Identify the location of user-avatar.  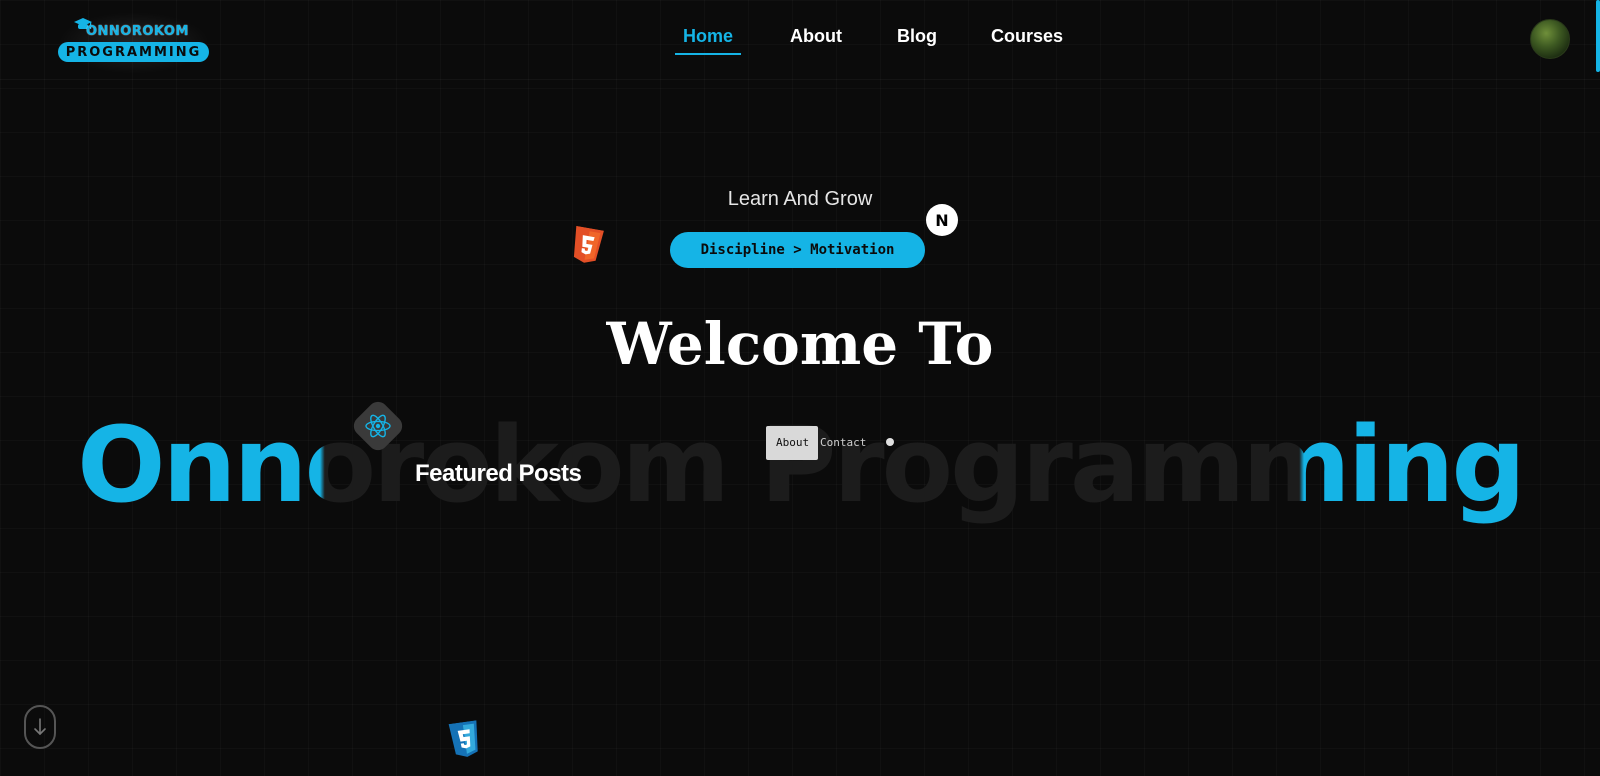
(1550, 39).